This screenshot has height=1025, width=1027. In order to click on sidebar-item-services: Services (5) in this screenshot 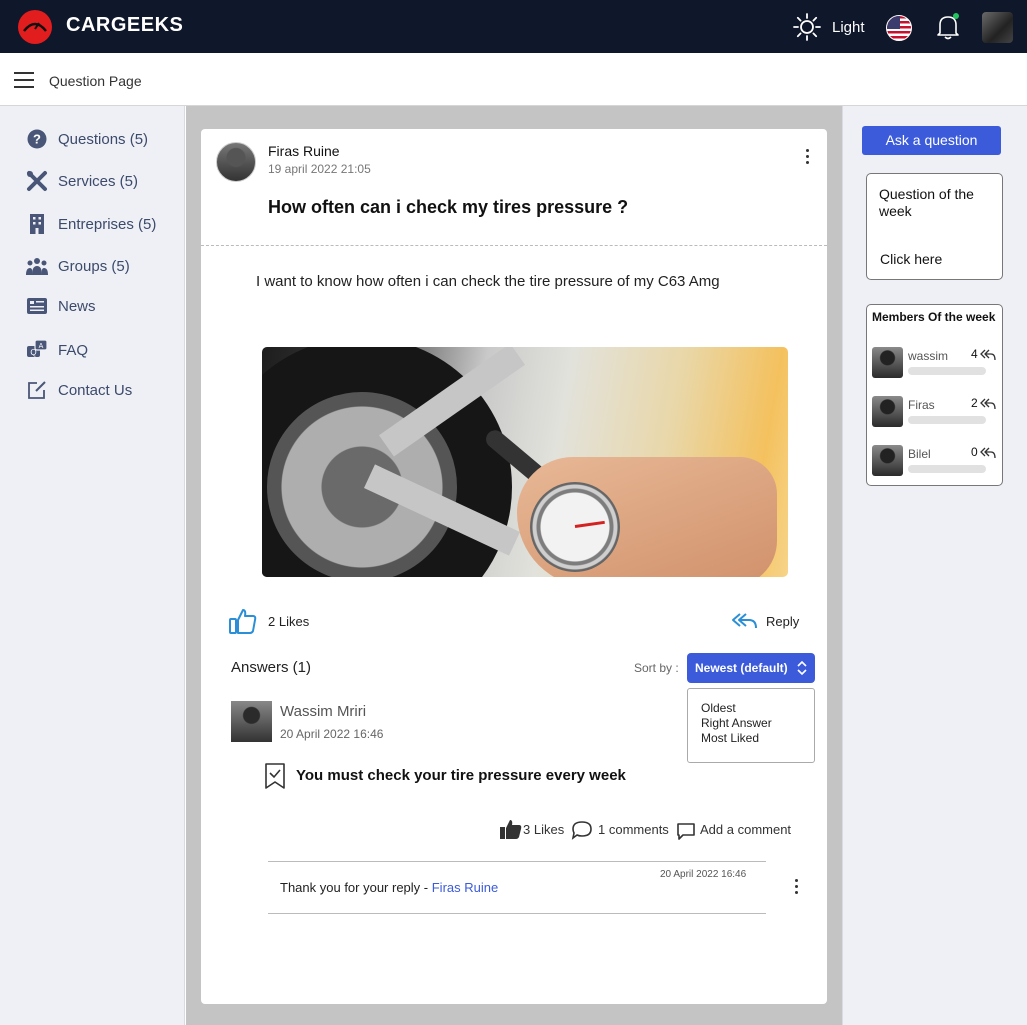, I will do `click(82, 181)`.